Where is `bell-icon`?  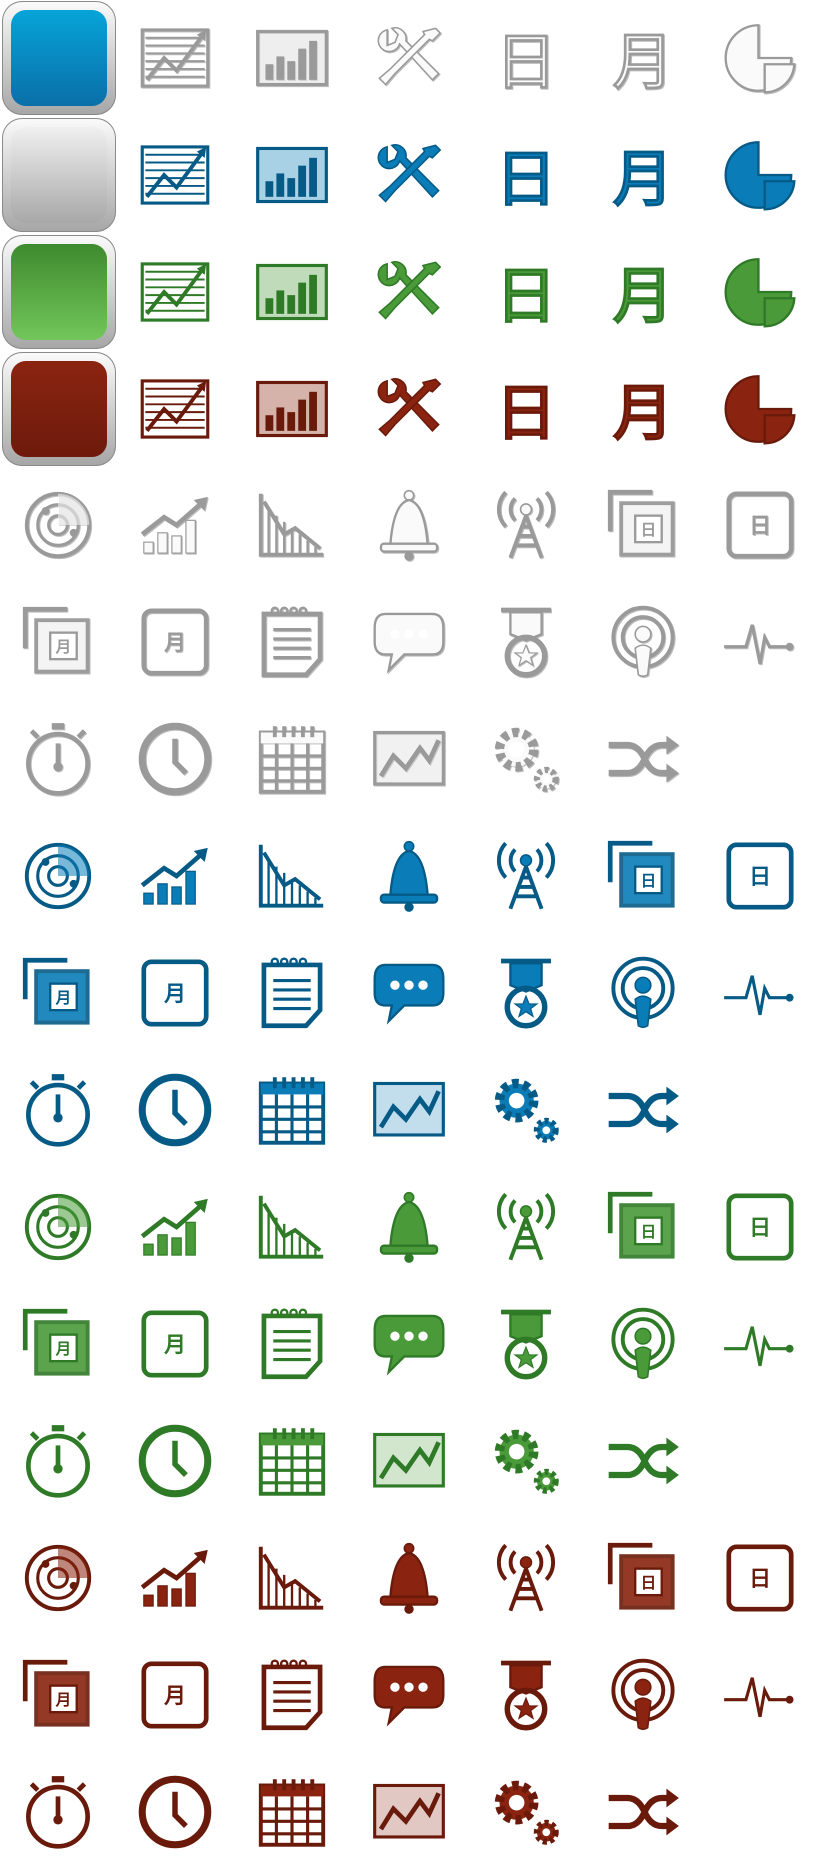 bell-icon is located at coordinates (409, 876).